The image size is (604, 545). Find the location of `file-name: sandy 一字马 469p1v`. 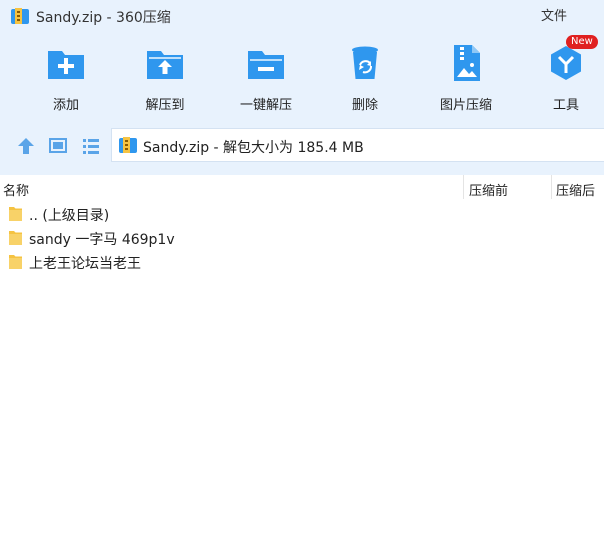

file-name: sandy 一字马 469p1v is located at coordinates (102, 240).